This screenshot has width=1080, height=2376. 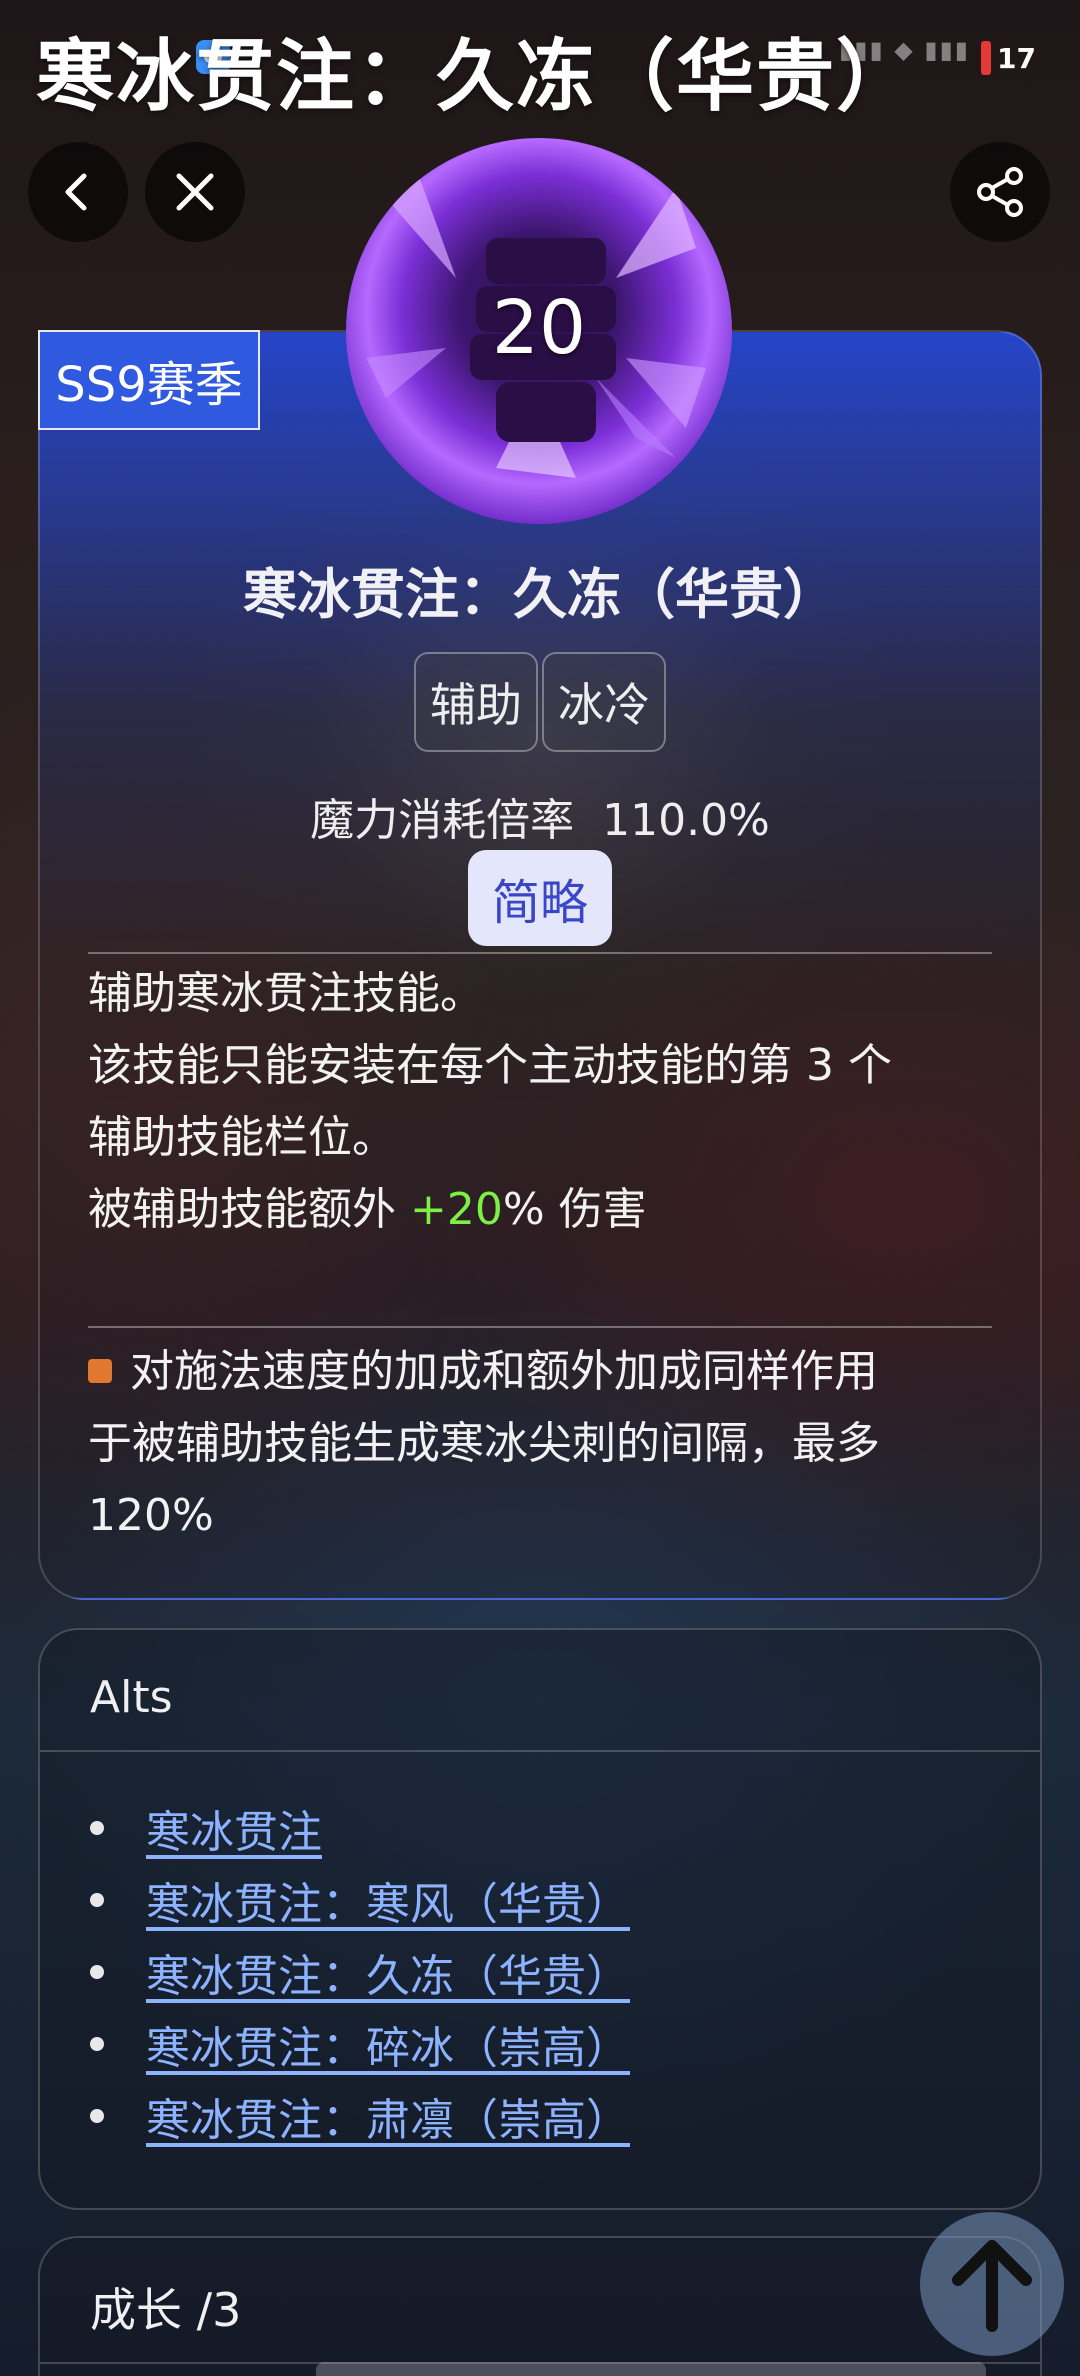 I want to click on skill-name: 寒冰贯注：久冻（华贵）, so click(x=540, y=594).